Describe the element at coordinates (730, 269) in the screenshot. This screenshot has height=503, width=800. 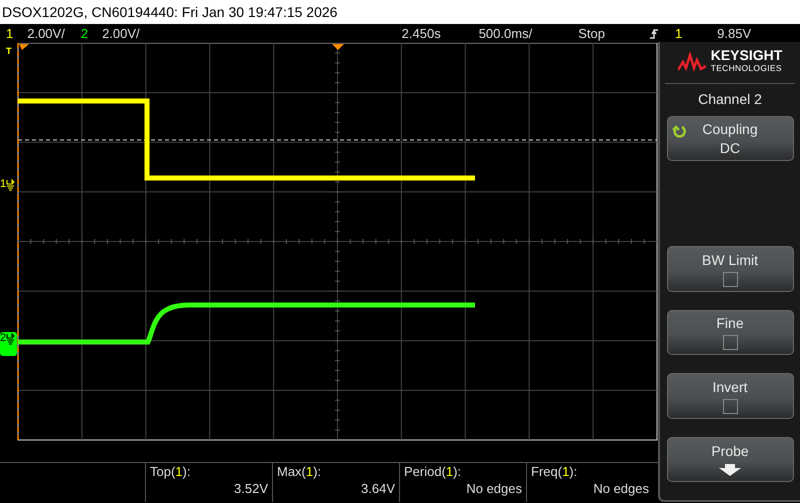
I see `softkey-button: BW Limit` at that location.